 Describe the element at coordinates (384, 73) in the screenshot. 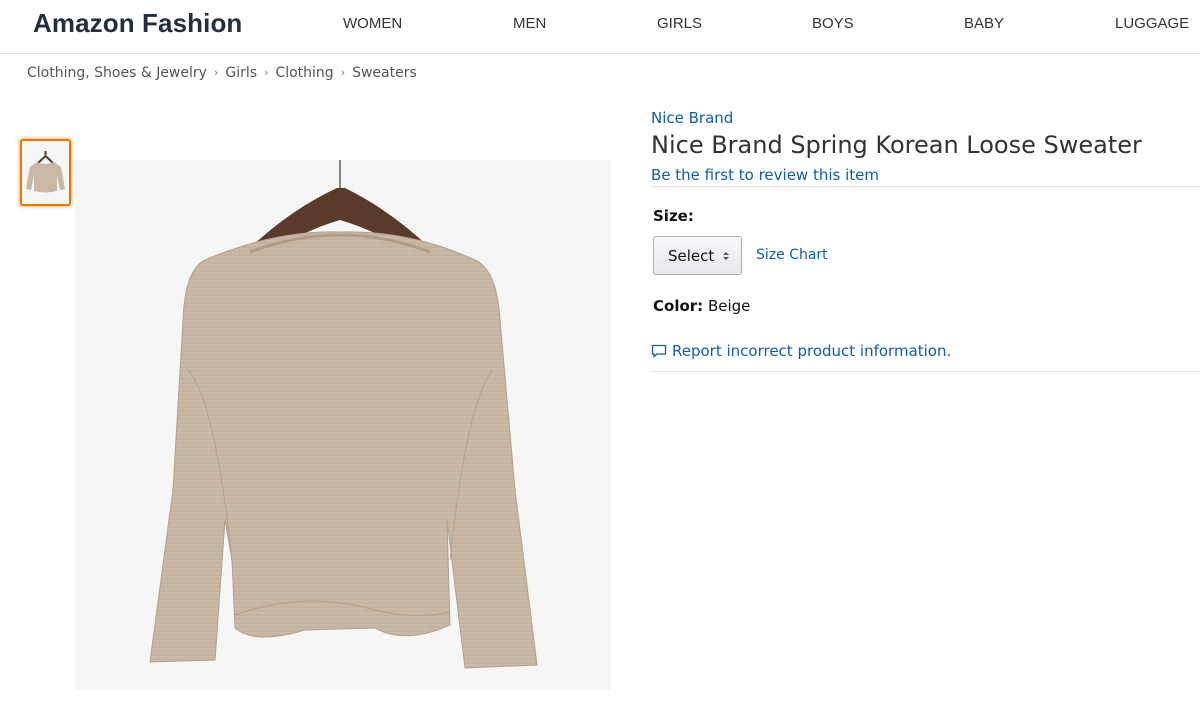

I see `breadcrumb-sweaters: Sweaters` at that location.